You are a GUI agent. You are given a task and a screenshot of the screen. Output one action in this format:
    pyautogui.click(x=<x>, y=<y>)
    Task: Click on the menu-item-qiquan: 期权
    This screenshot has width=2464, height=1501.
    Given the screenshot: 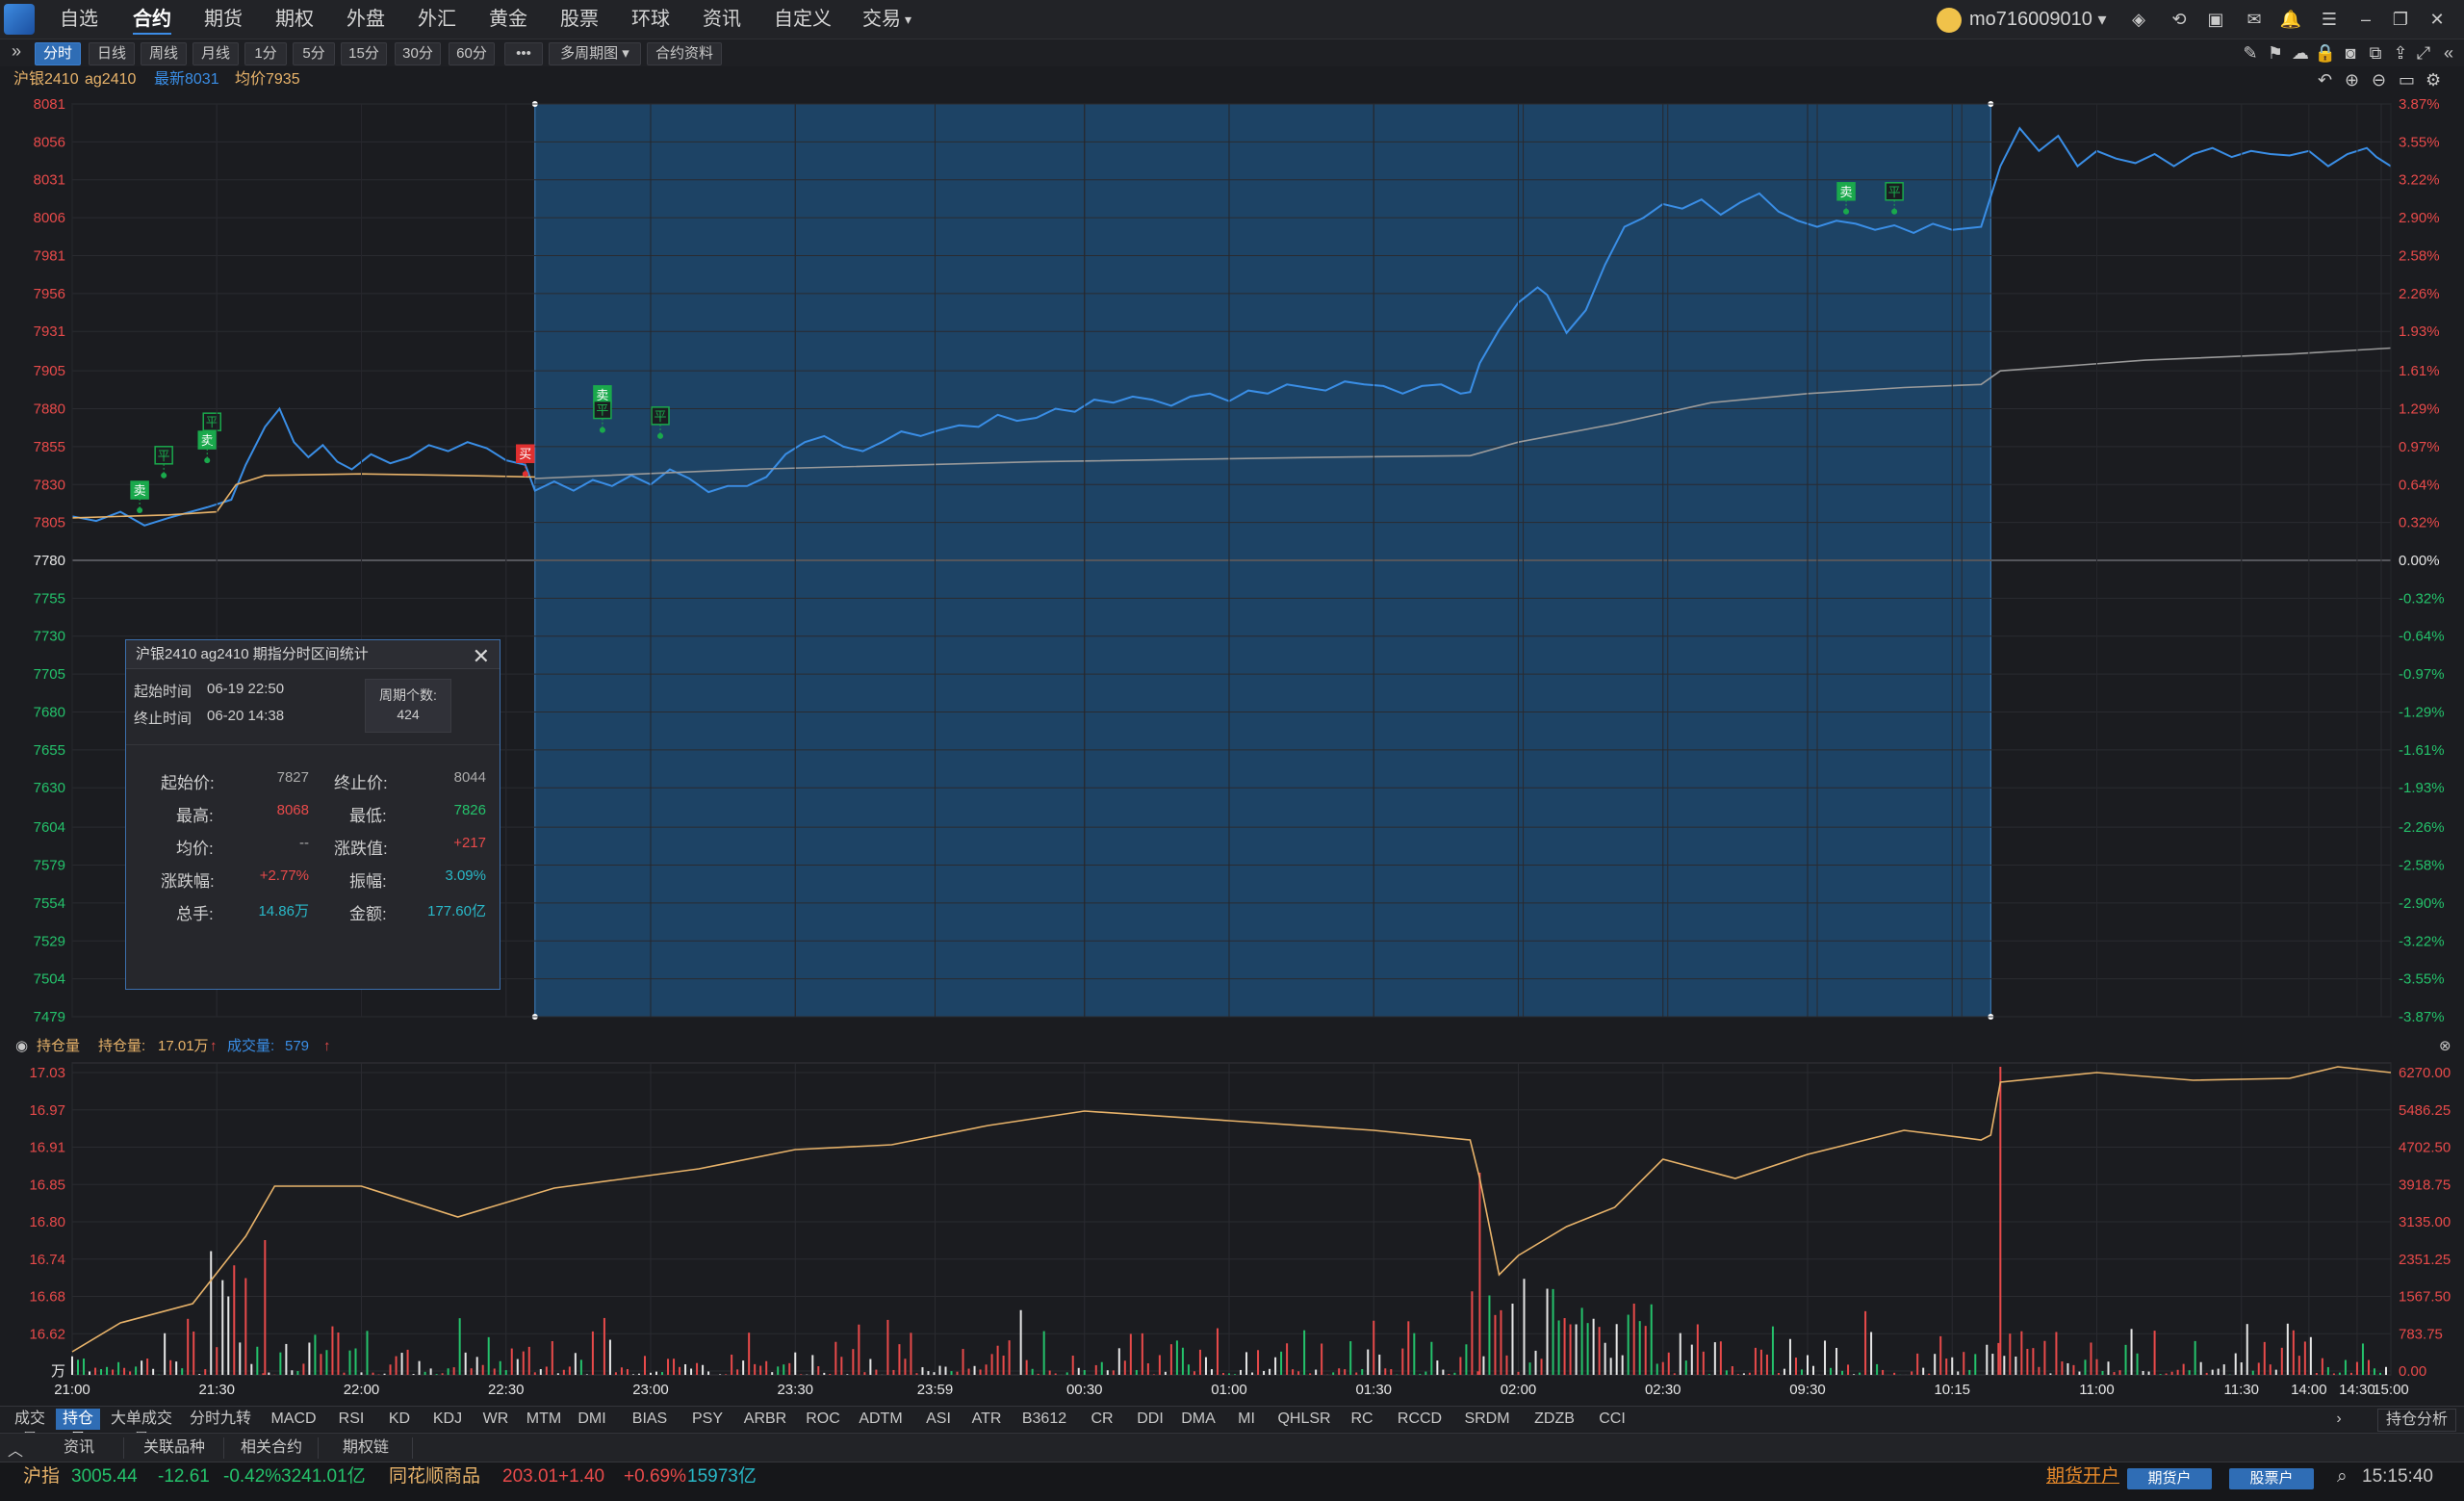 What is the action you would take?
    pyautogui.click(x=294, y=19)
    